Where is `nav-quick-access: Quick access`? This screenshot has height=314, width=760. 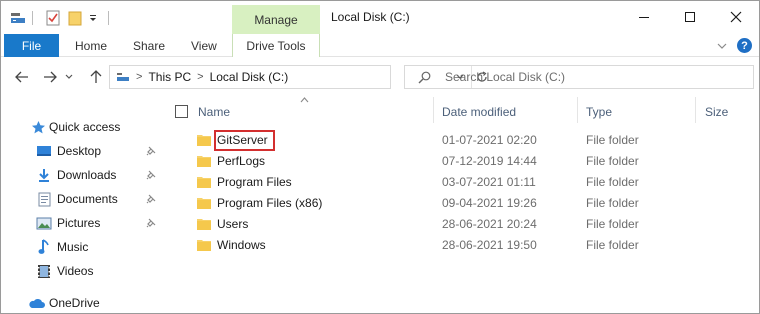 nav-quick-access: Quick access is located at coordinates (84, 127).